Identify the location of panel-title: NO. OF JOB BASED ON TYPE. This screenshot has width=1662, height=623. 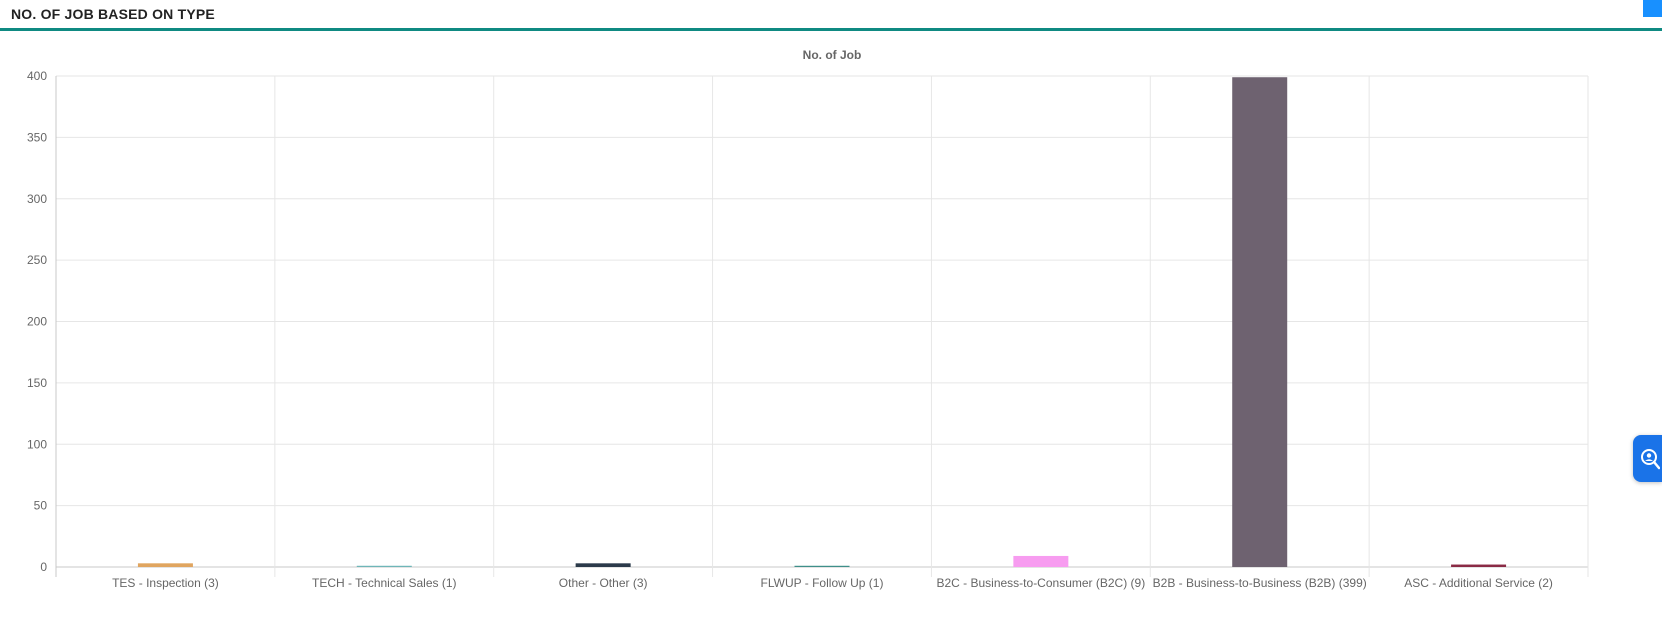
(113, 14).